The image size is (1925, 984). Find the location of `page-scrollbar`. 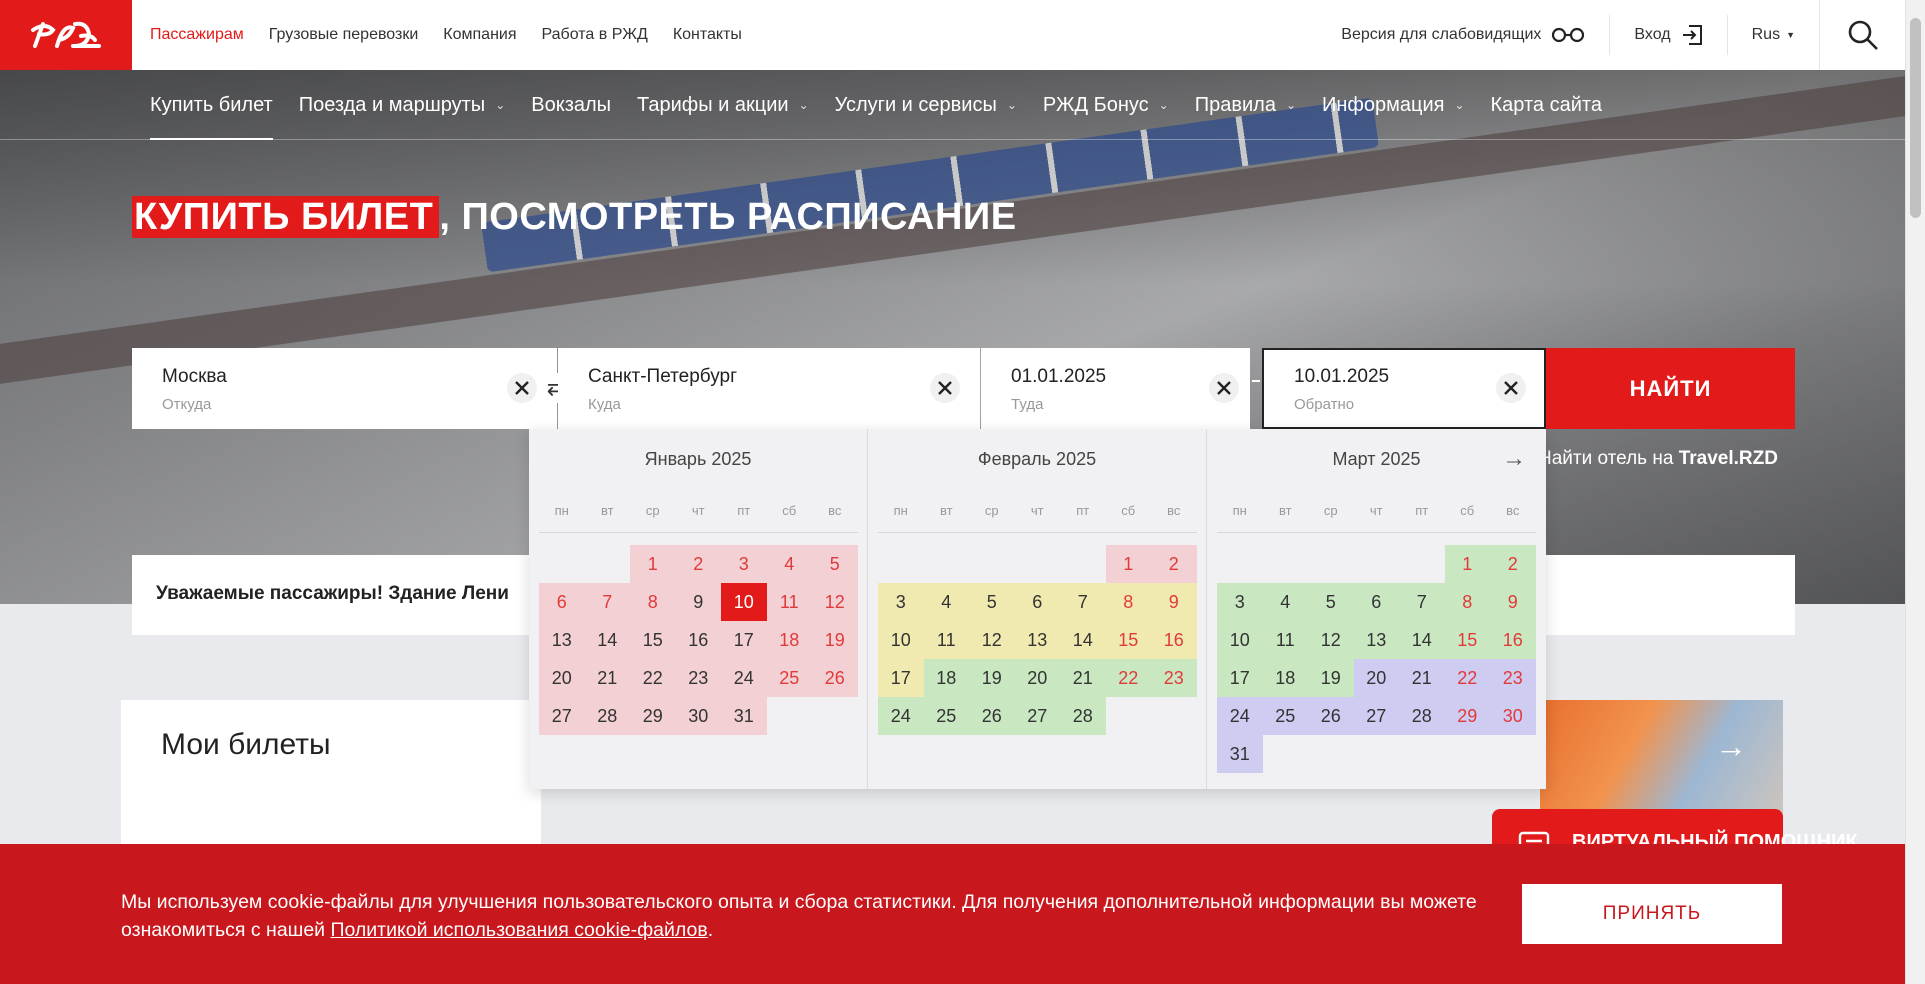

page-scrollbar is located at coordinates (1915, 492).